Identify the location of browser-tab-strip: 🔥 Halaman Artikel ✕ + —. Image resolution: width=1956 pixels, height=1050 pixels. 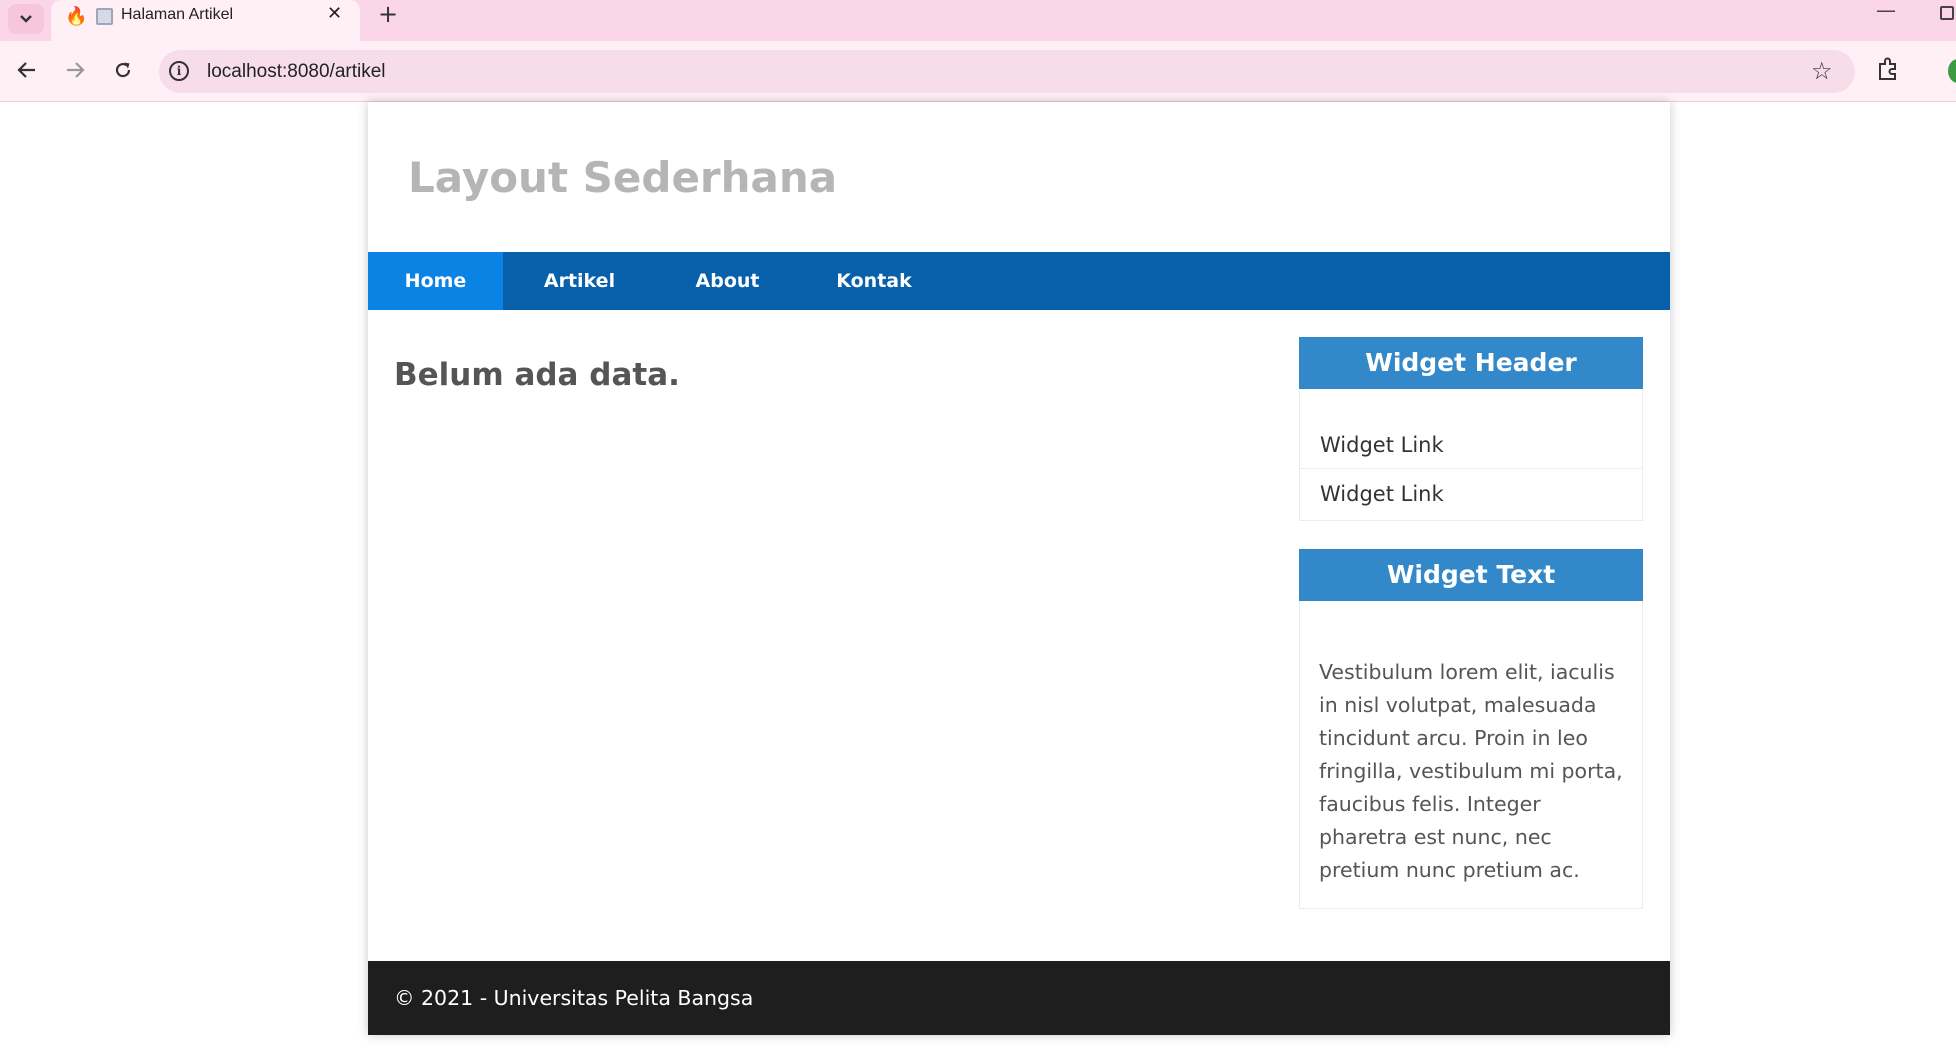
(978, 20).